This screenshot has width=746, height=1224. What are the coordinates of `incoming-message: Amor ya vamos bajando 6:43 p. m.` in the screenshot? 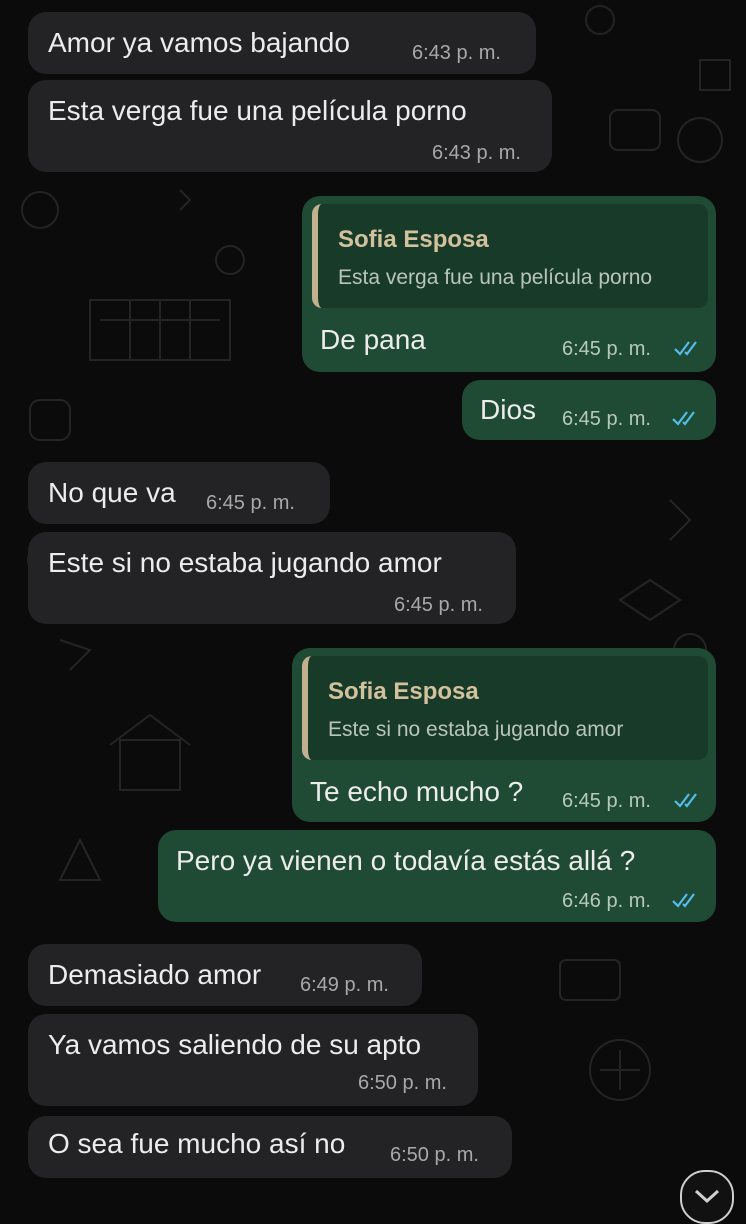 It's located at (282, 43).